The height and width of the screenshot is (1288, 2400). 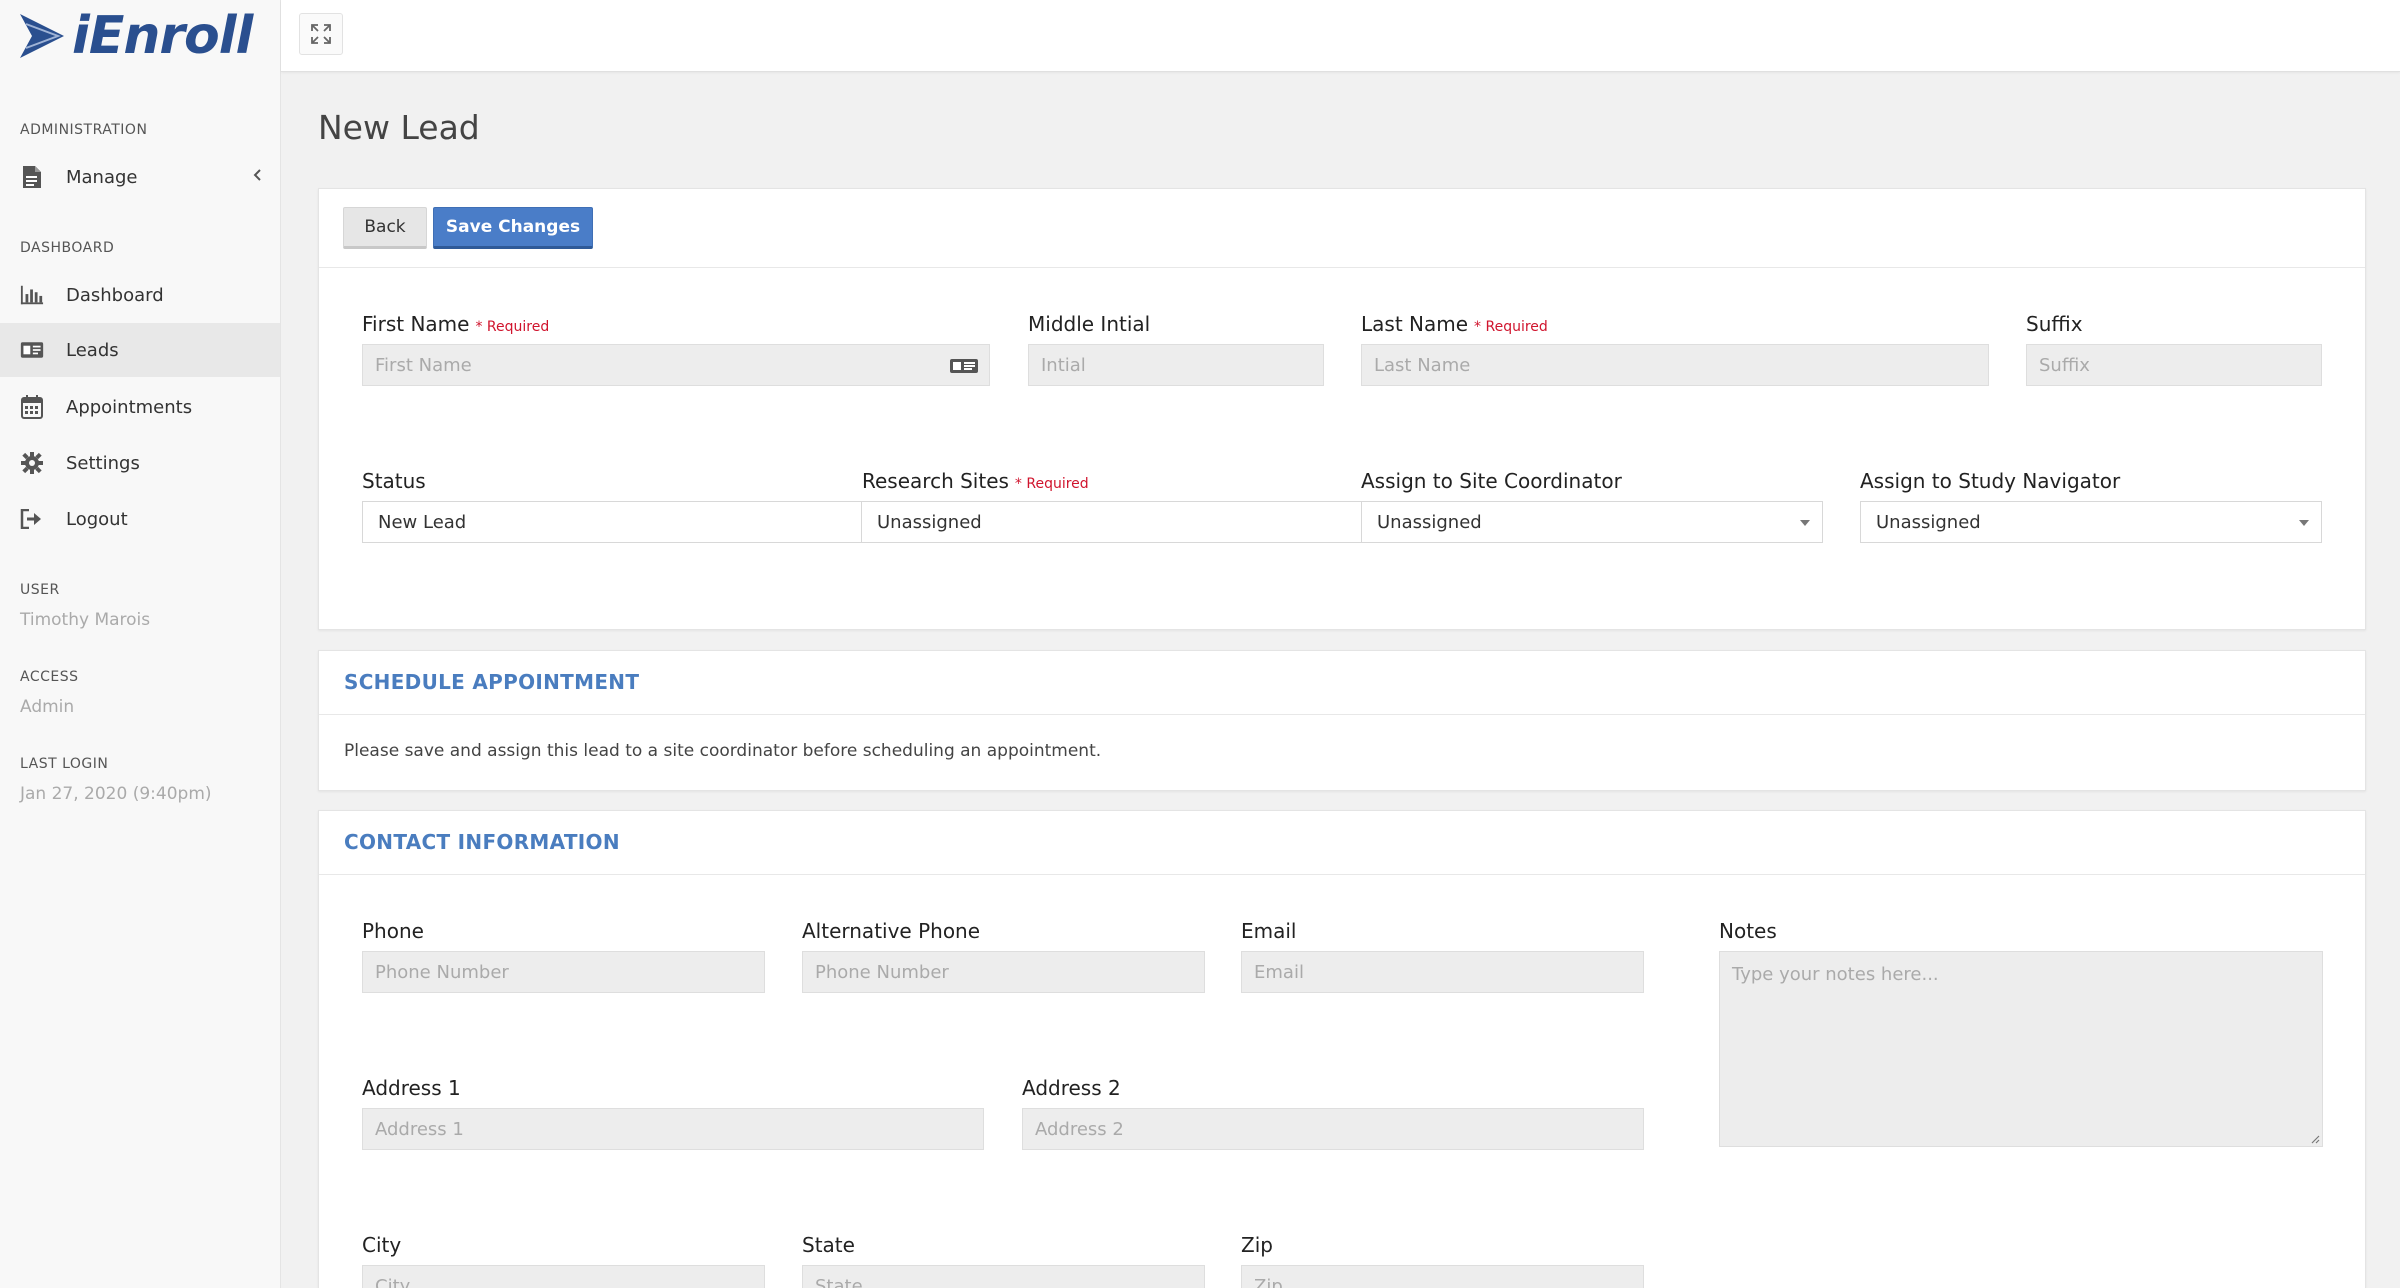 I want to click on sidebar-item-label: Appointments, so click(x=129, y=407).